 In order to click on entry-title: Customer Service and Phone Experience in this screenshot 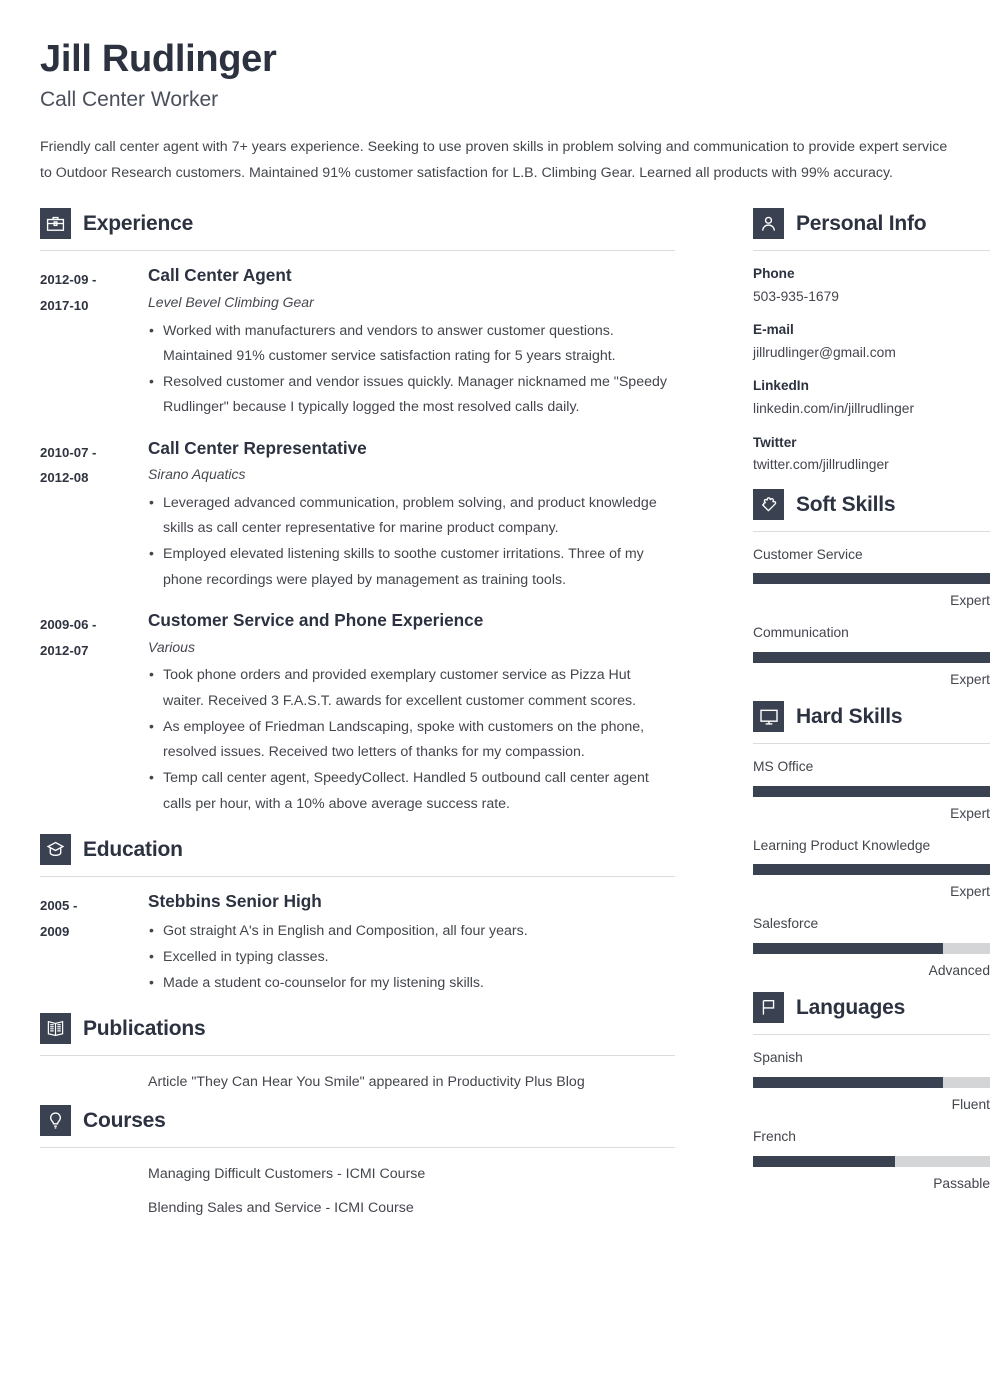, I will do `click(316, 619)`.